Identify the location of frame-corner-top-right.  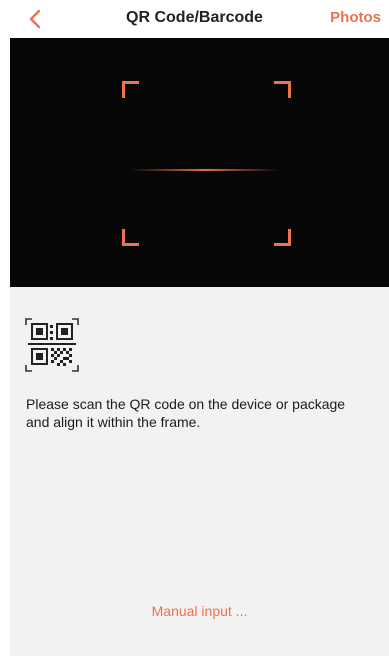
(282, 89).